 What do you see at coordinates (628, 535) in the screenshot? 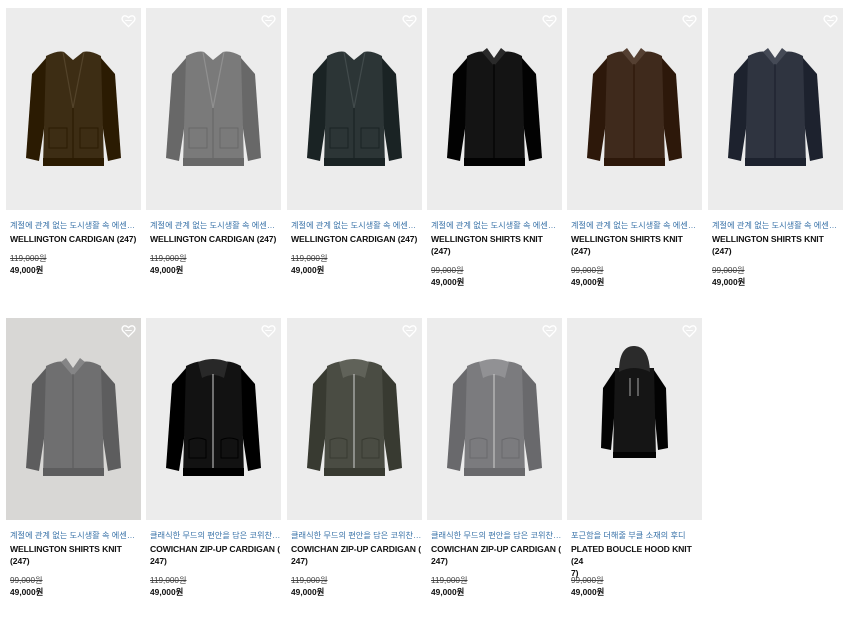
I see `product-description: 포근함을 더해줄 부클 소재의 후디` at bounding box center [628, 535].